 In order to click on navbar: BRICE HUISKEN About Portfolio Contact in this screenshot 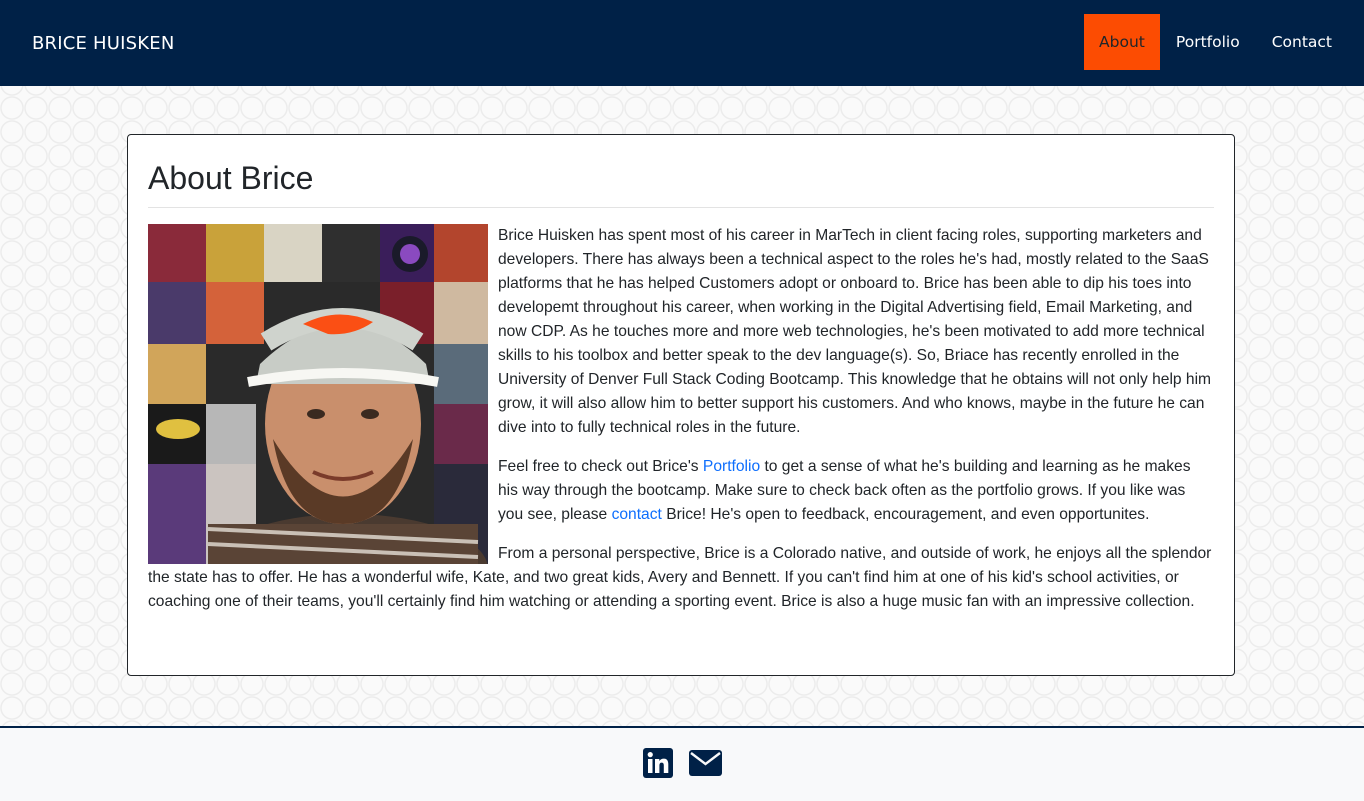, I will do `click(682, 43)`.